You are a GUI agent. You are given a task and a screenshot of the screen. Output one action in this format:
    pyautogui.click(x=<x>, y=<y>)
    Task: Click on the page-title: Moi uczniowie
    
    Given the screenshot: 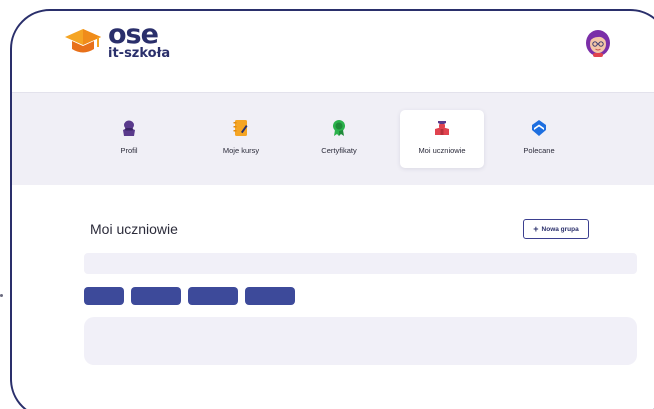 What is the action you would take?
    pyautogui.click(x=134, y=229)
    